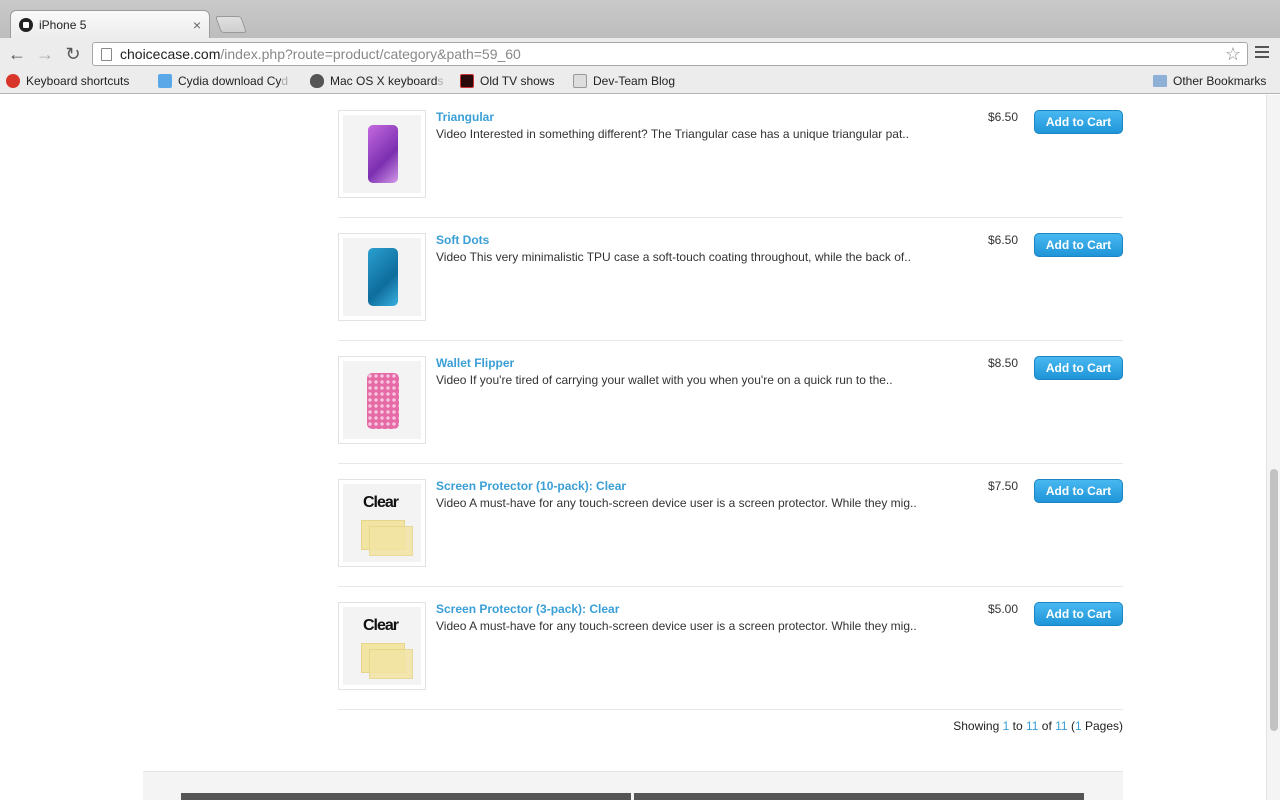  I want to click on purple-case-image, so click(383, 154).